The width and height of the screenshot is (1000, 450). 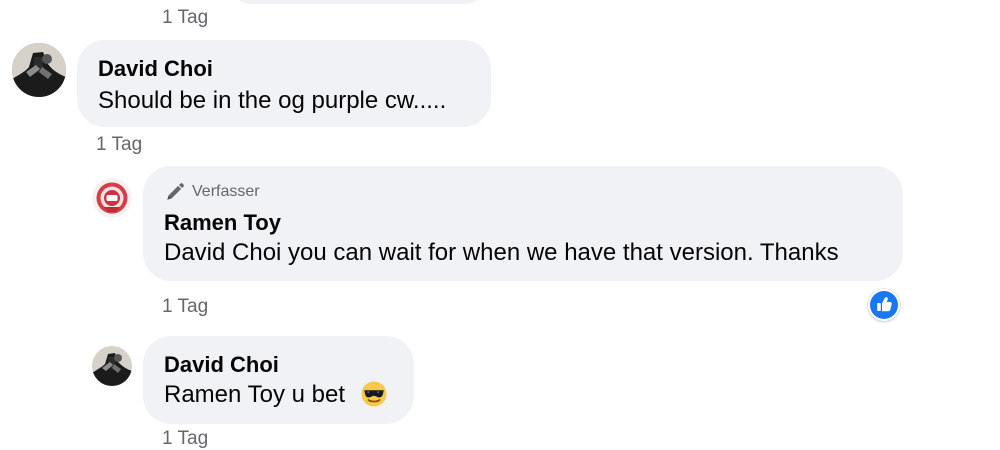 I want to click on comment-text: Ramen Toy u bet, so click(x=276, y=394).